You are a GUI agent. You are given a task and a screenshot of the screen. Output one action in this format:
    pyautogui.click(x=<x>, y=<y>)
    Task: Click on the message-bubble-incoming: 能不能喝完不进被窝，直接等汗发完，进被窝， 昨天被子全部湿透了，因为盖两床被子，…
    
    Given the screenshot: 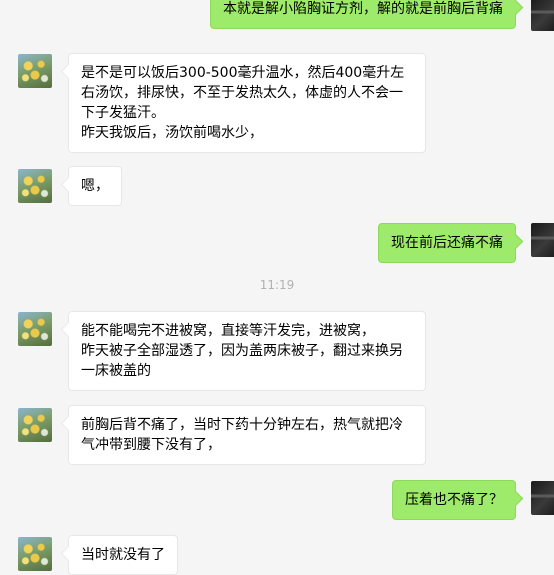 What is the action you would take?
    pyautogui.click(x=247, y=351)
    